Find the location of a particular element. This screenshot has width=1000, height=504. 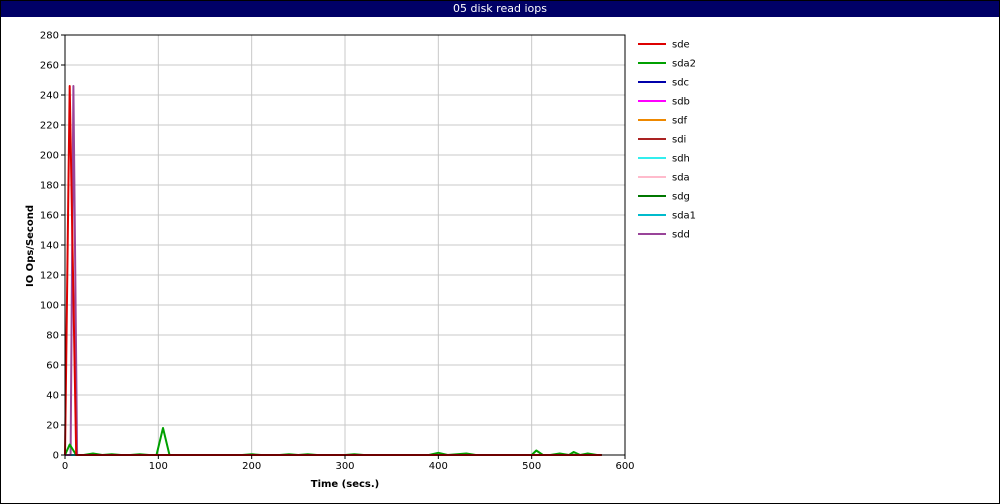

legend-label-sda: sda is located at coordinates (681, 178).